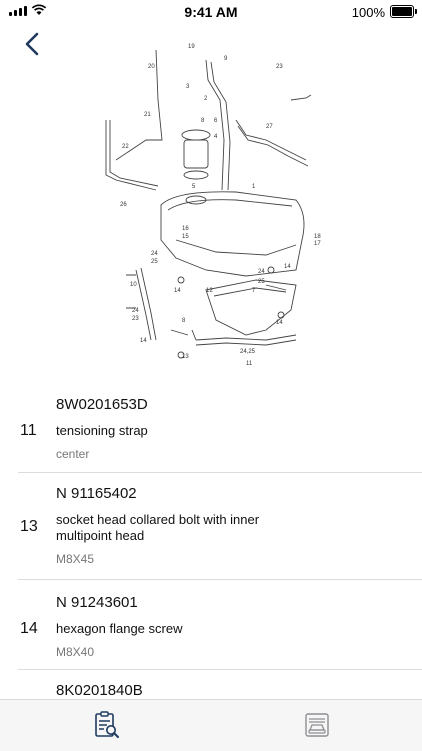 This screenshot has width=422, height=751. What do you see at coordinates (123, 205) in the screenshot?
I see `svg-text: 26` at bounding box center [123, 205].